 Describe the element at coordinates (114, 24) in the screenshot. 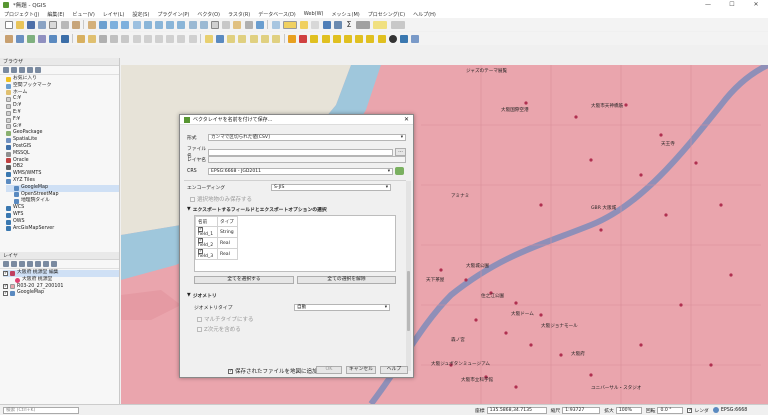

I see `zoom-in-icon` at that location.